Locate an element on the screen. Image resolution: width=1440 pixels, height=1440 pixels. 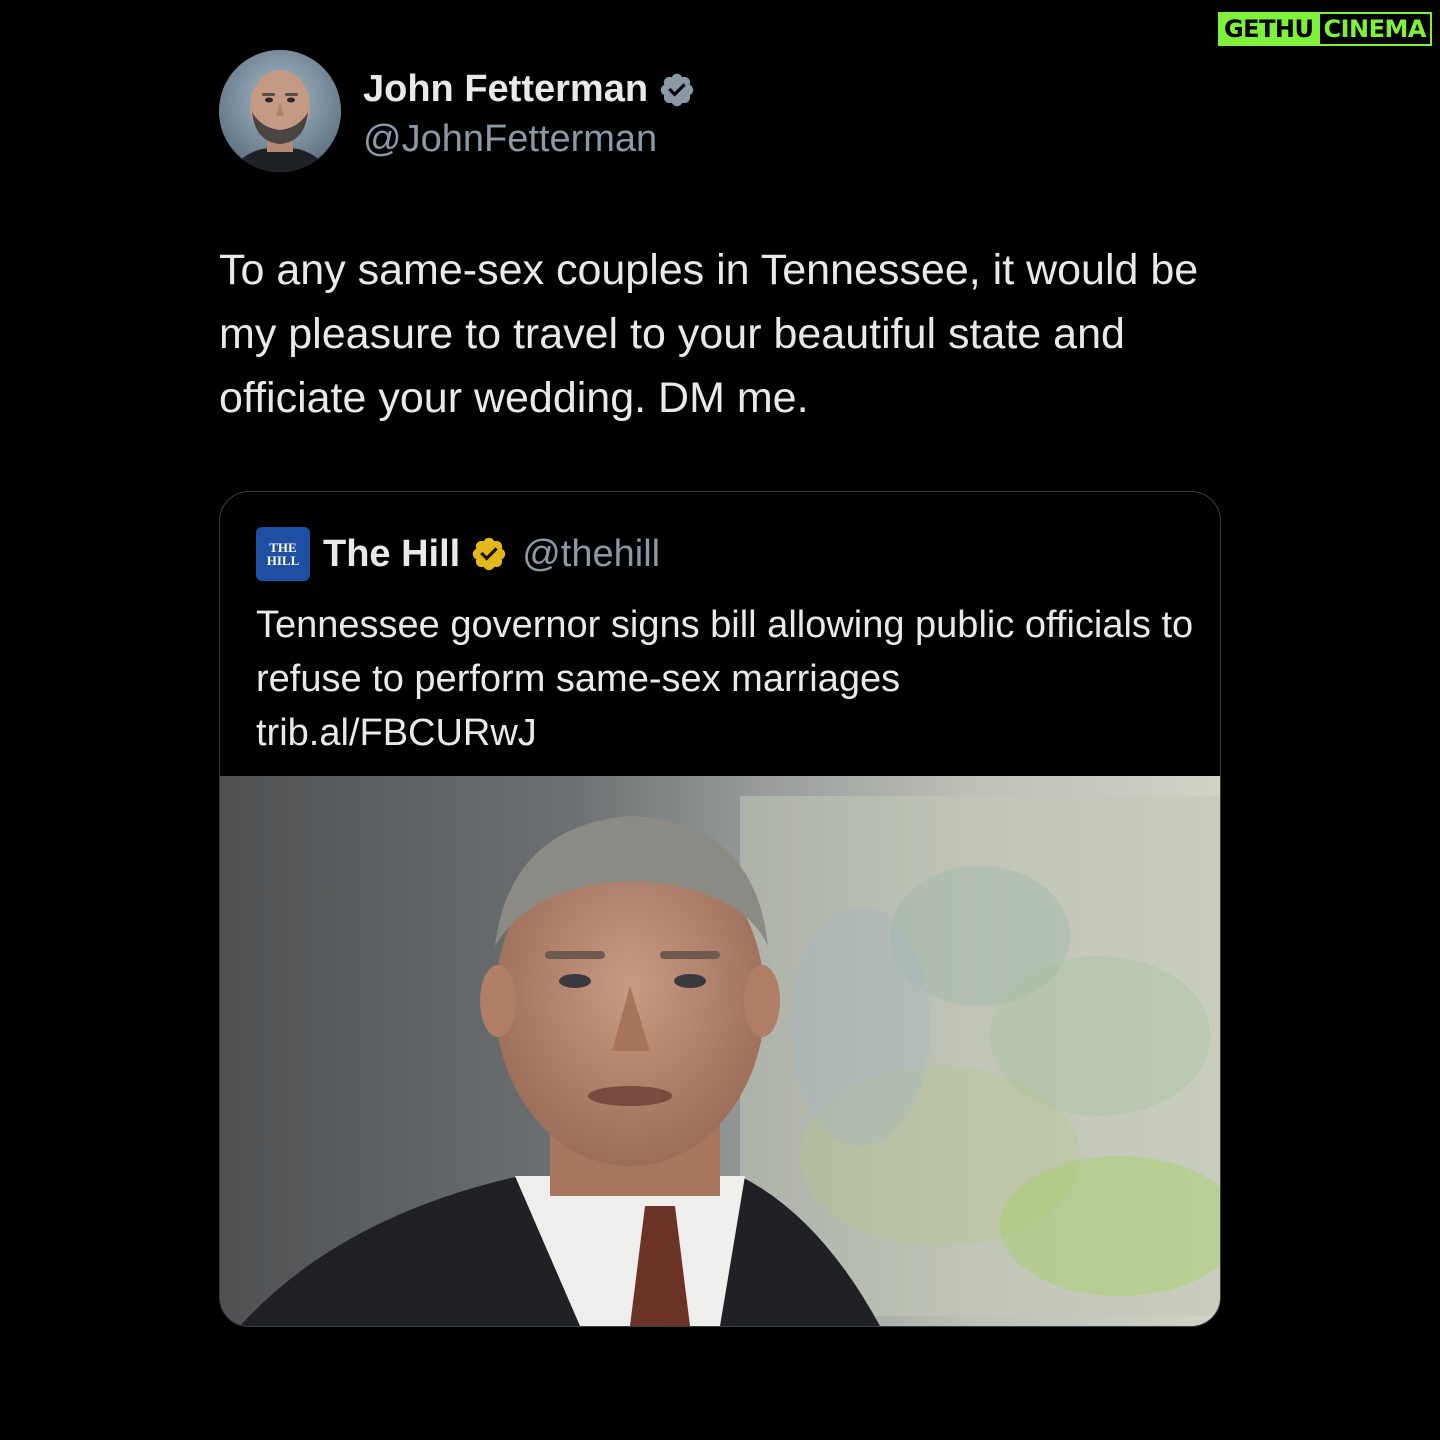
quoted-link: trib.al/FBCURwJ is located at coordinates (726, 733).